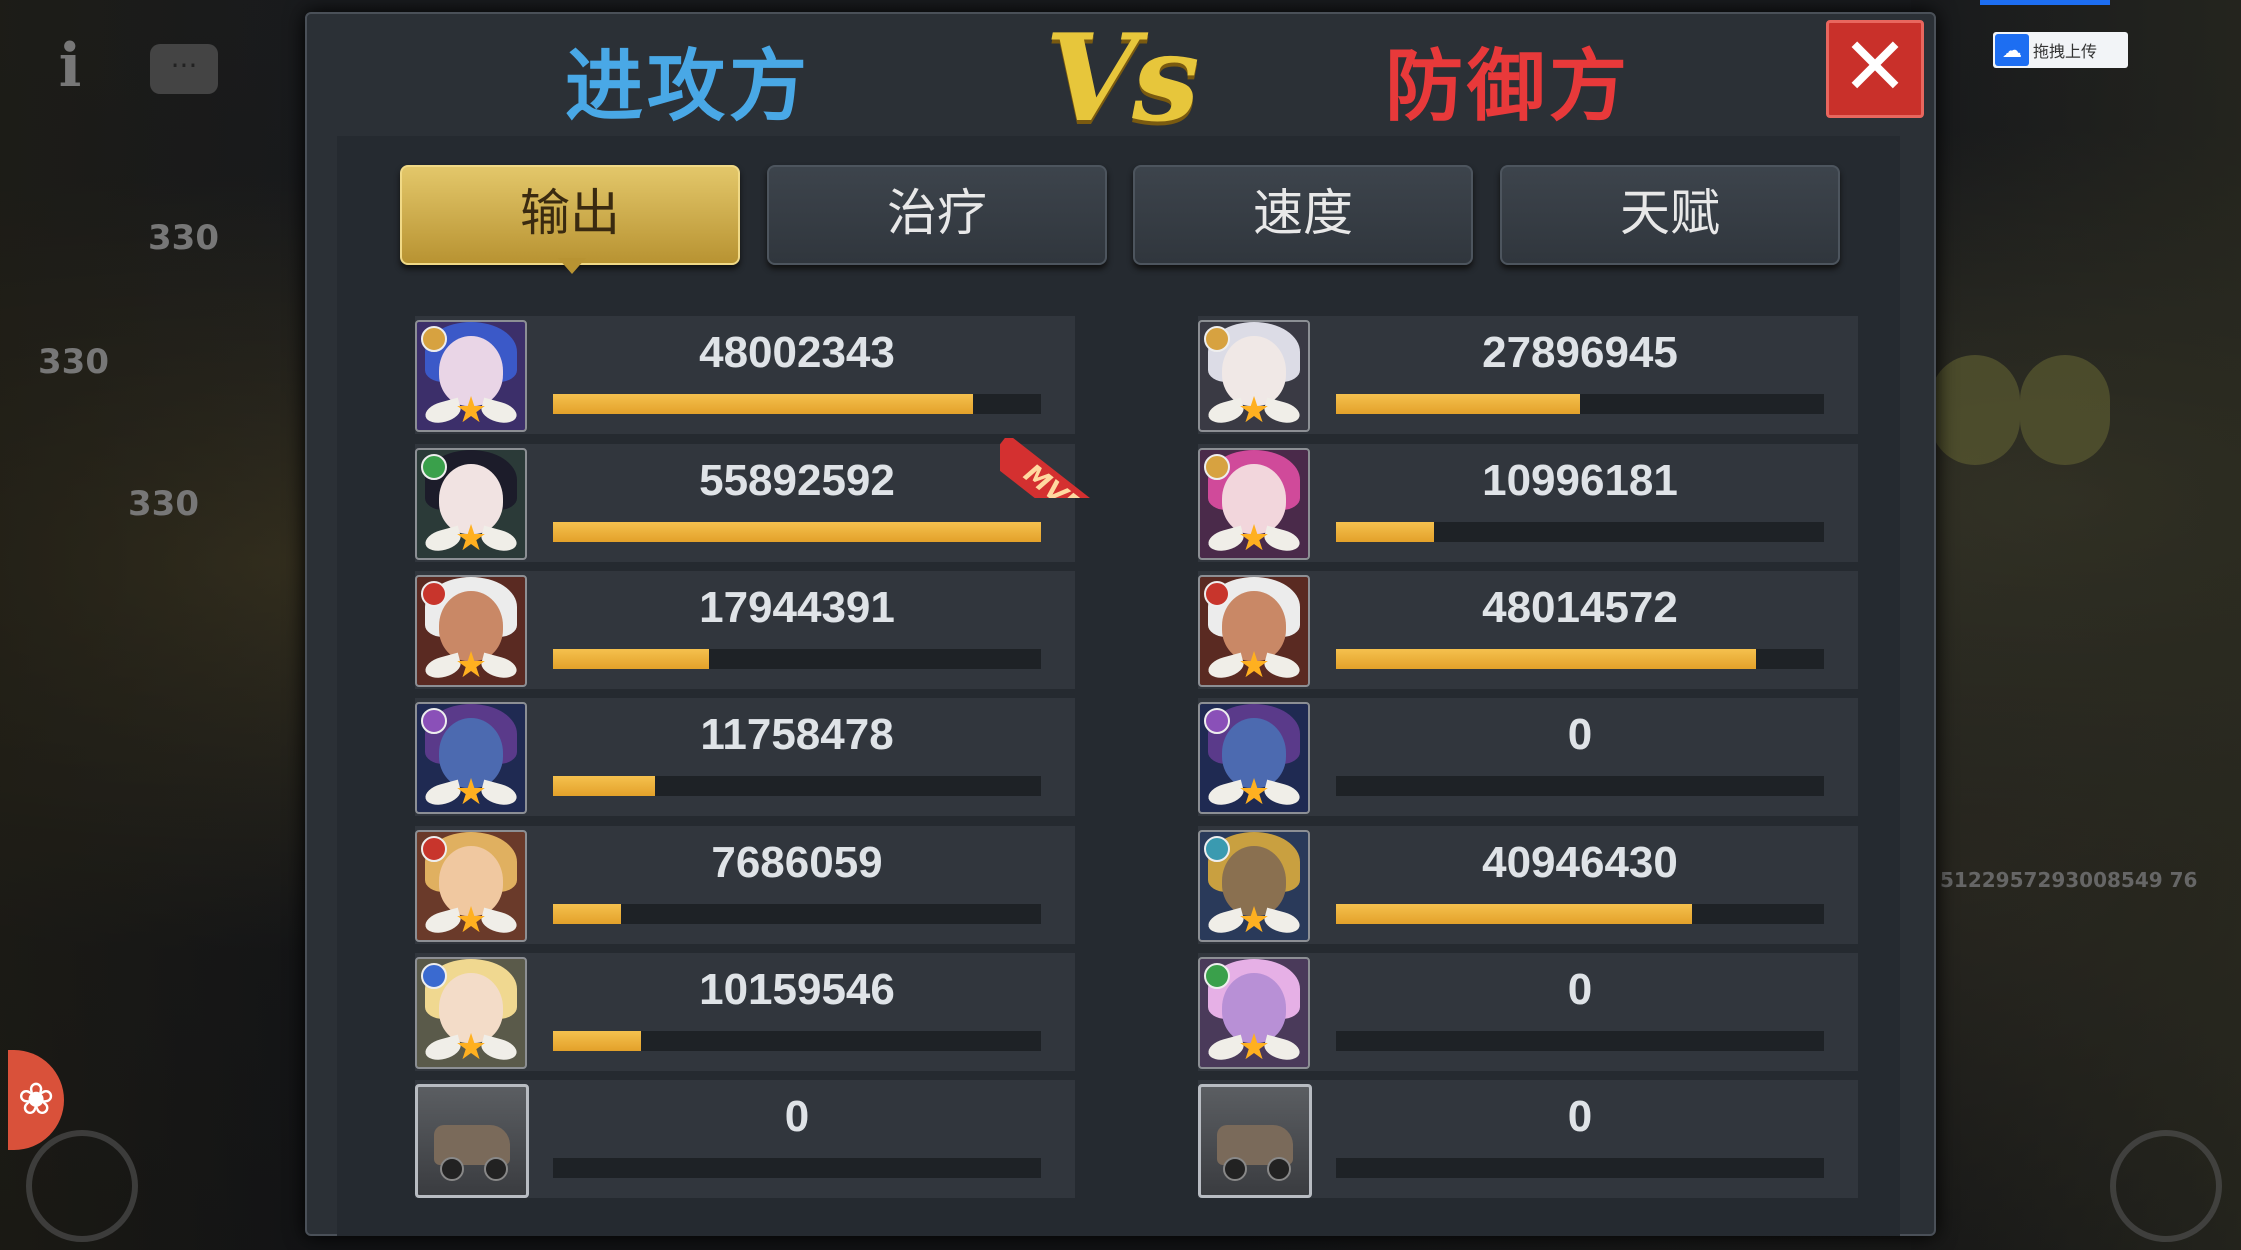 The image size is (2241, 1250). Describe the element at coordinates (1508, 87) in the screenshot. I see `defender-title: 防御方` at that location.